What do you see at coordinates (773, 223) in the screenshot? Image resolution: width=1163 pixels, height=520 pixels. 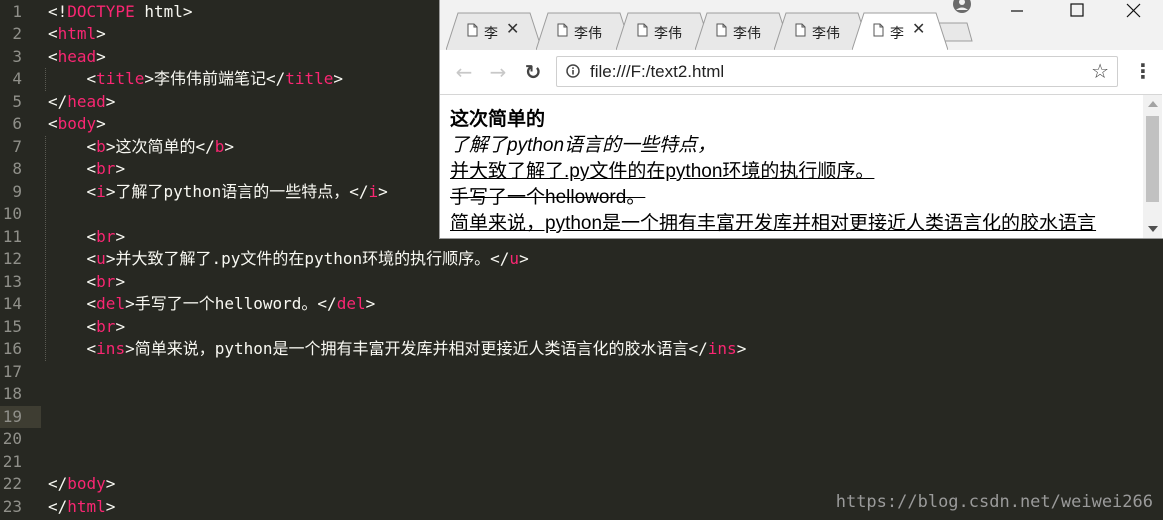 I see `inserted-text: 简单来说，python是一个拥有丰富开发库并相对更接近人类语言化的胶水语言` at bounding box center [773, 223].